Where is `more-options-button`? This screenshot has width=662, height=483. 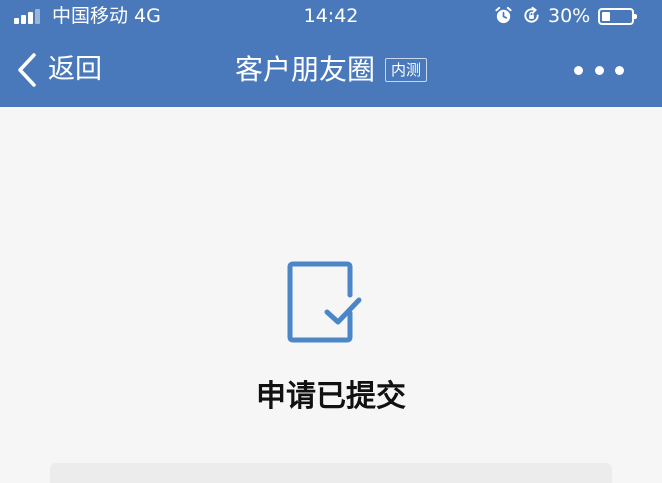 more-options-button is located at coordinates (599, 70).